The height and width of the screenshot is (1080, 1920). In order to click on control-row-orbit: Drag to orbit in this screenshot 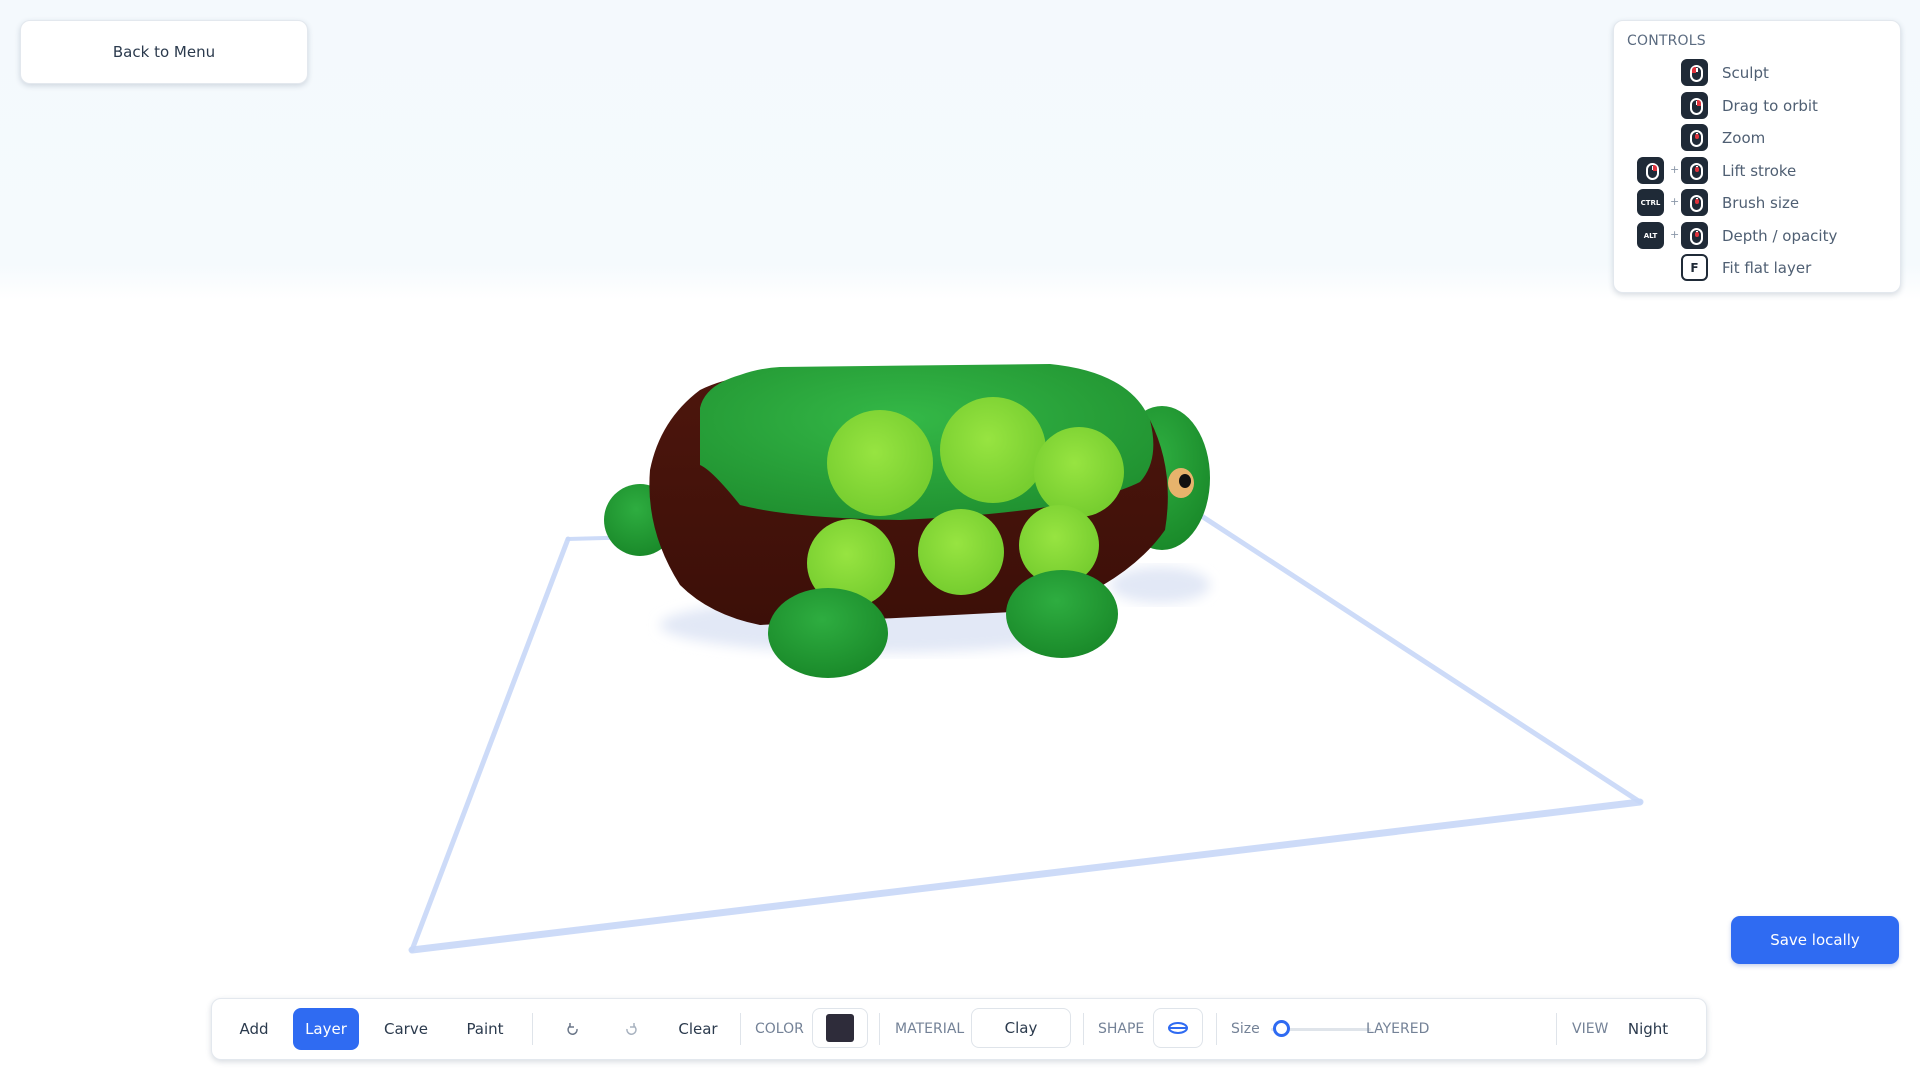, I will do `click(1757, 106)`.